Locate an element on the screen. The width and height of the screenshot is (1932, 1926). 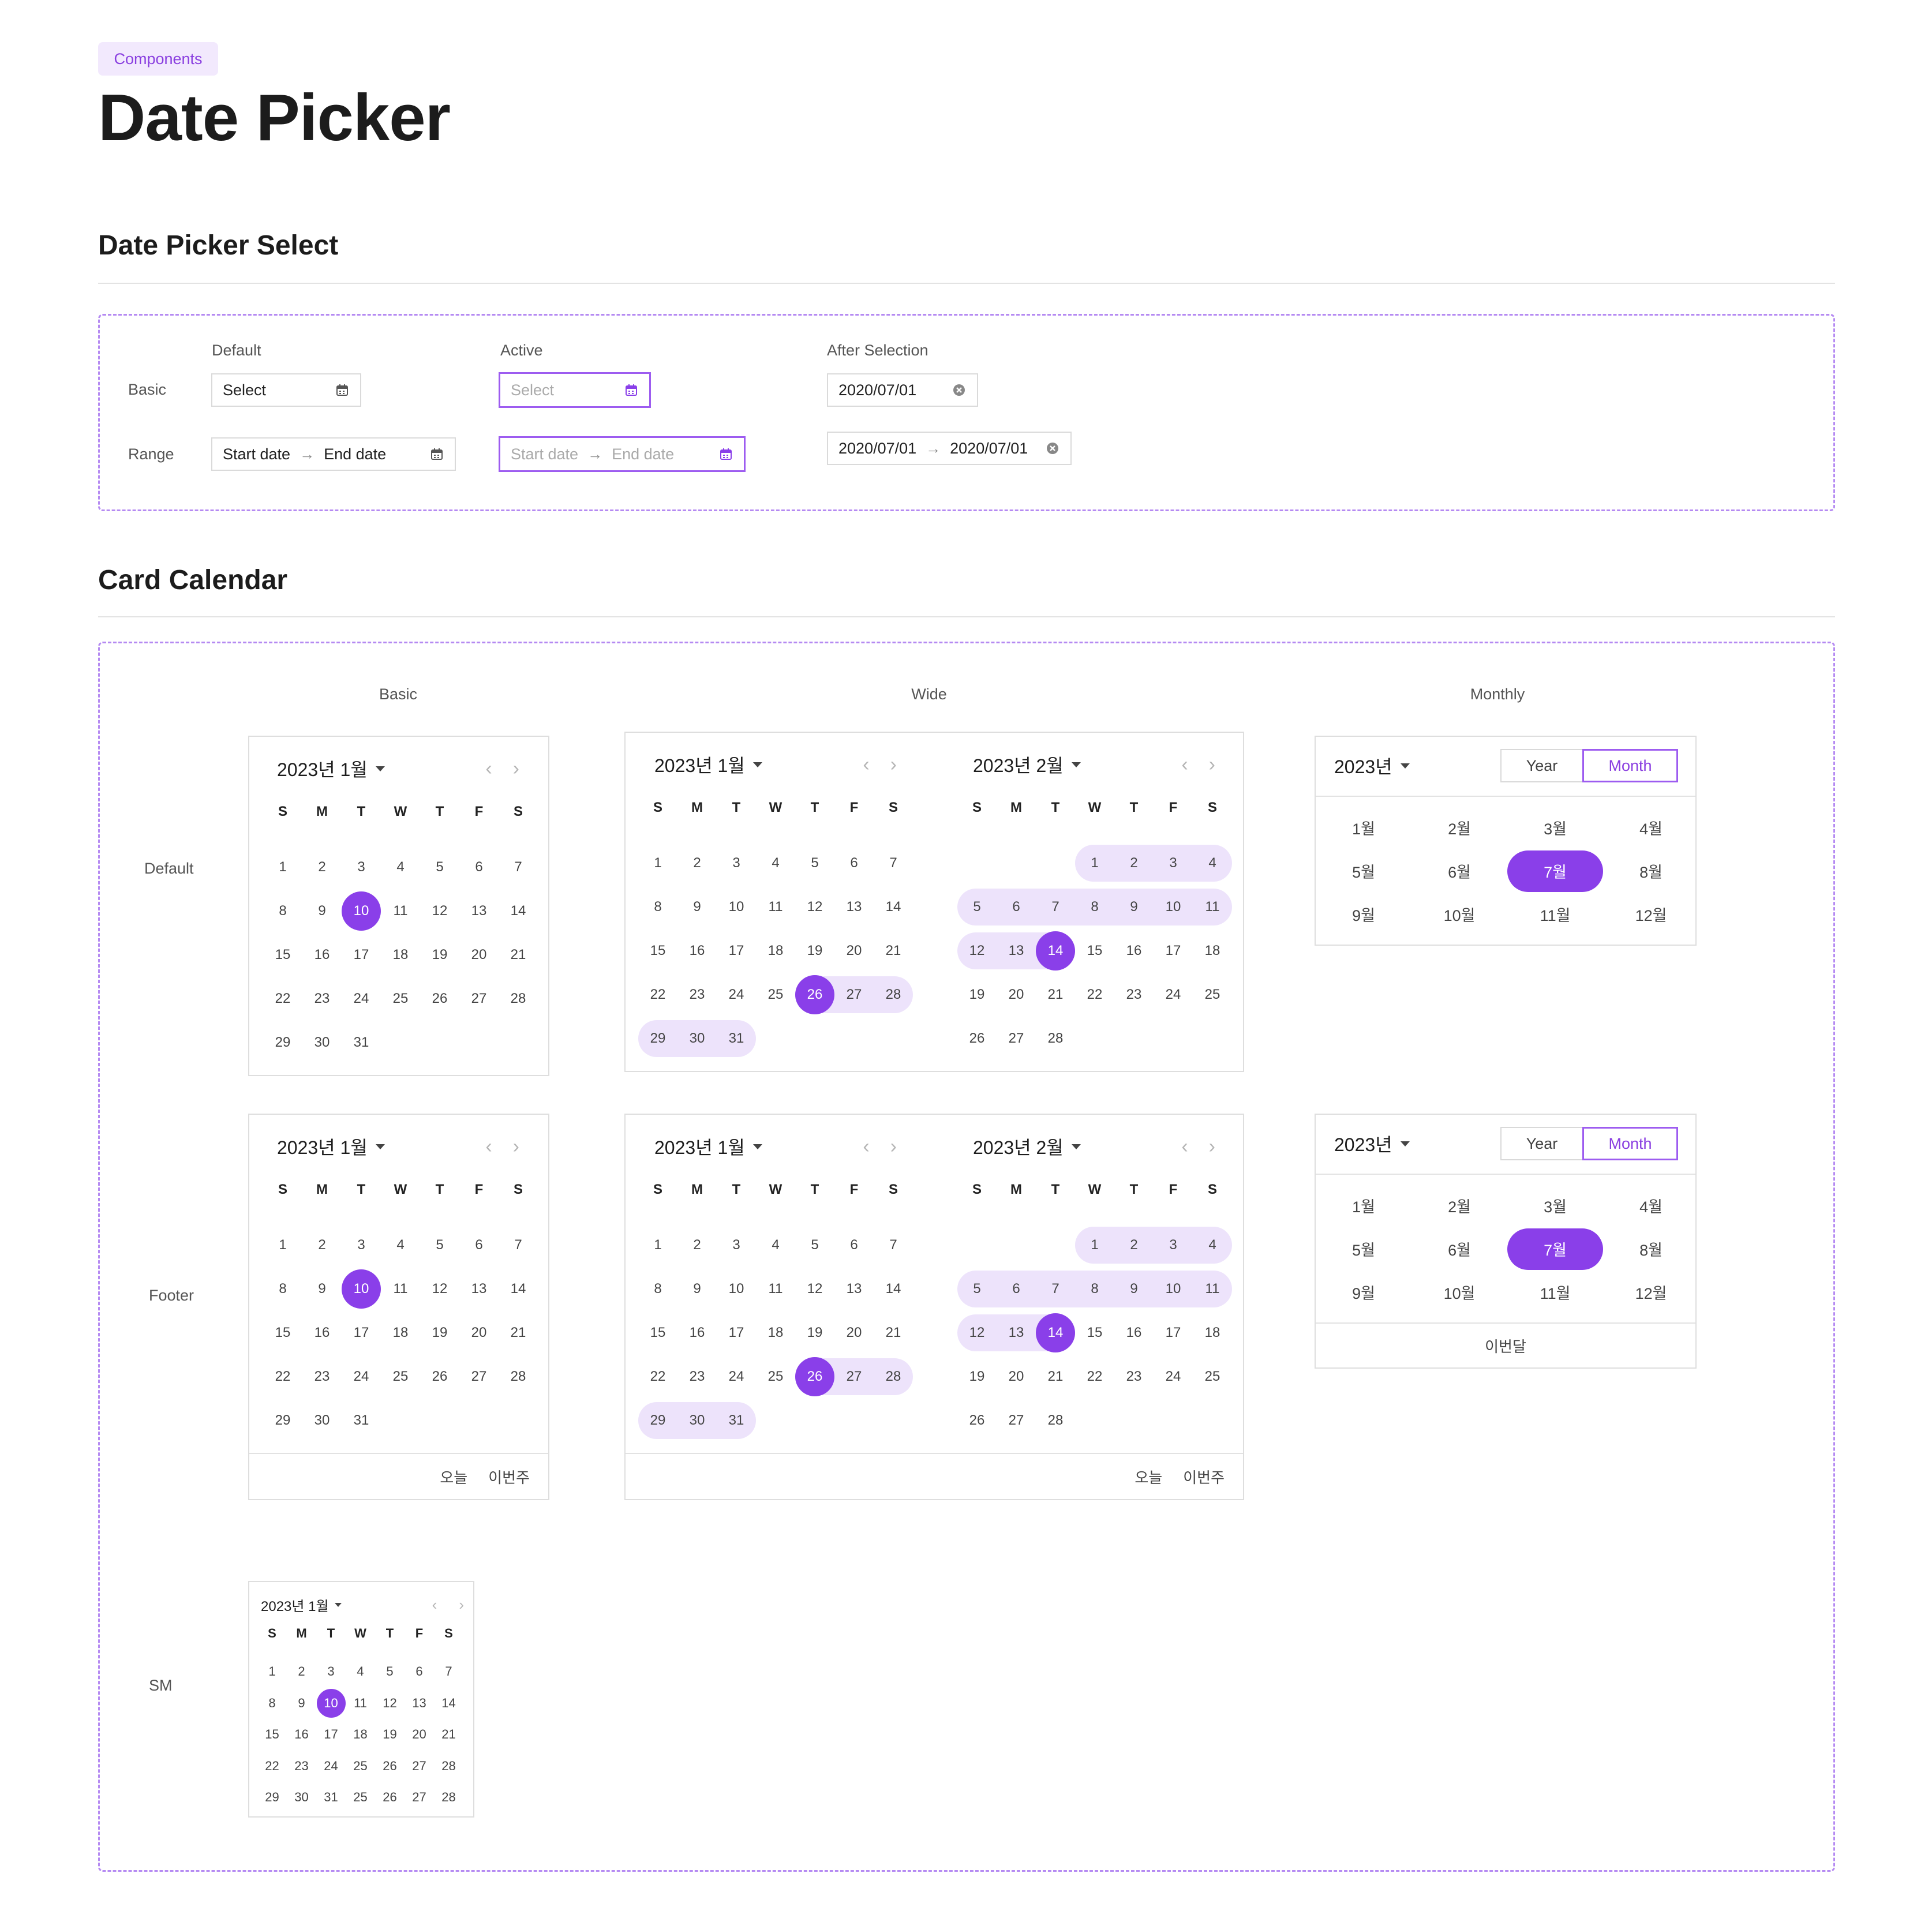
day-cell: 23 is located at coordinates (697, 1377).